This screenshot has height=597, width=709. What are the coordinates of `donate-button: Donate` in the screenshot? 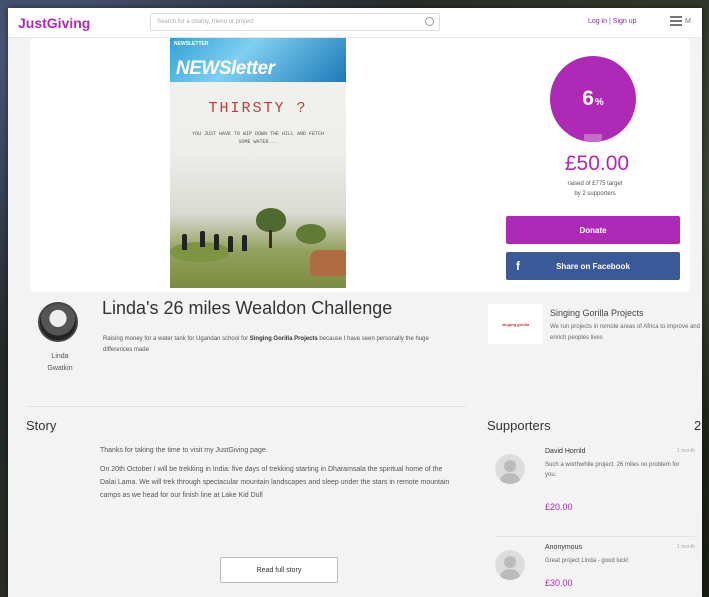 It's located at (593, 230).